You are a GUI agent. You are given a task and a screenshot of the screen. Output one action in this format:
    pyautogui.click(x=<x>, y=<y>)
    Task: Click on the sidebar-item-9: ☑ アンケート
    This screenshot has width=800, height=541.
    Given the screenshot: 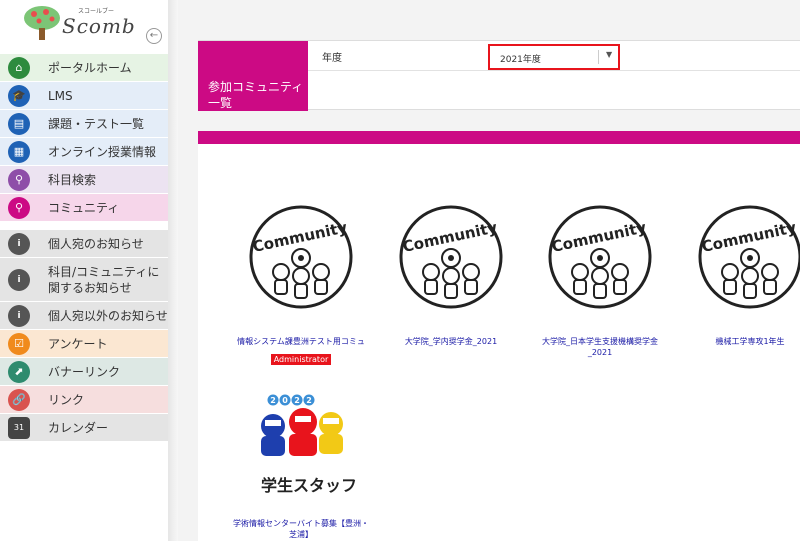 What is the action you would take?
    pyautogui.click(x=84, y=344)
    